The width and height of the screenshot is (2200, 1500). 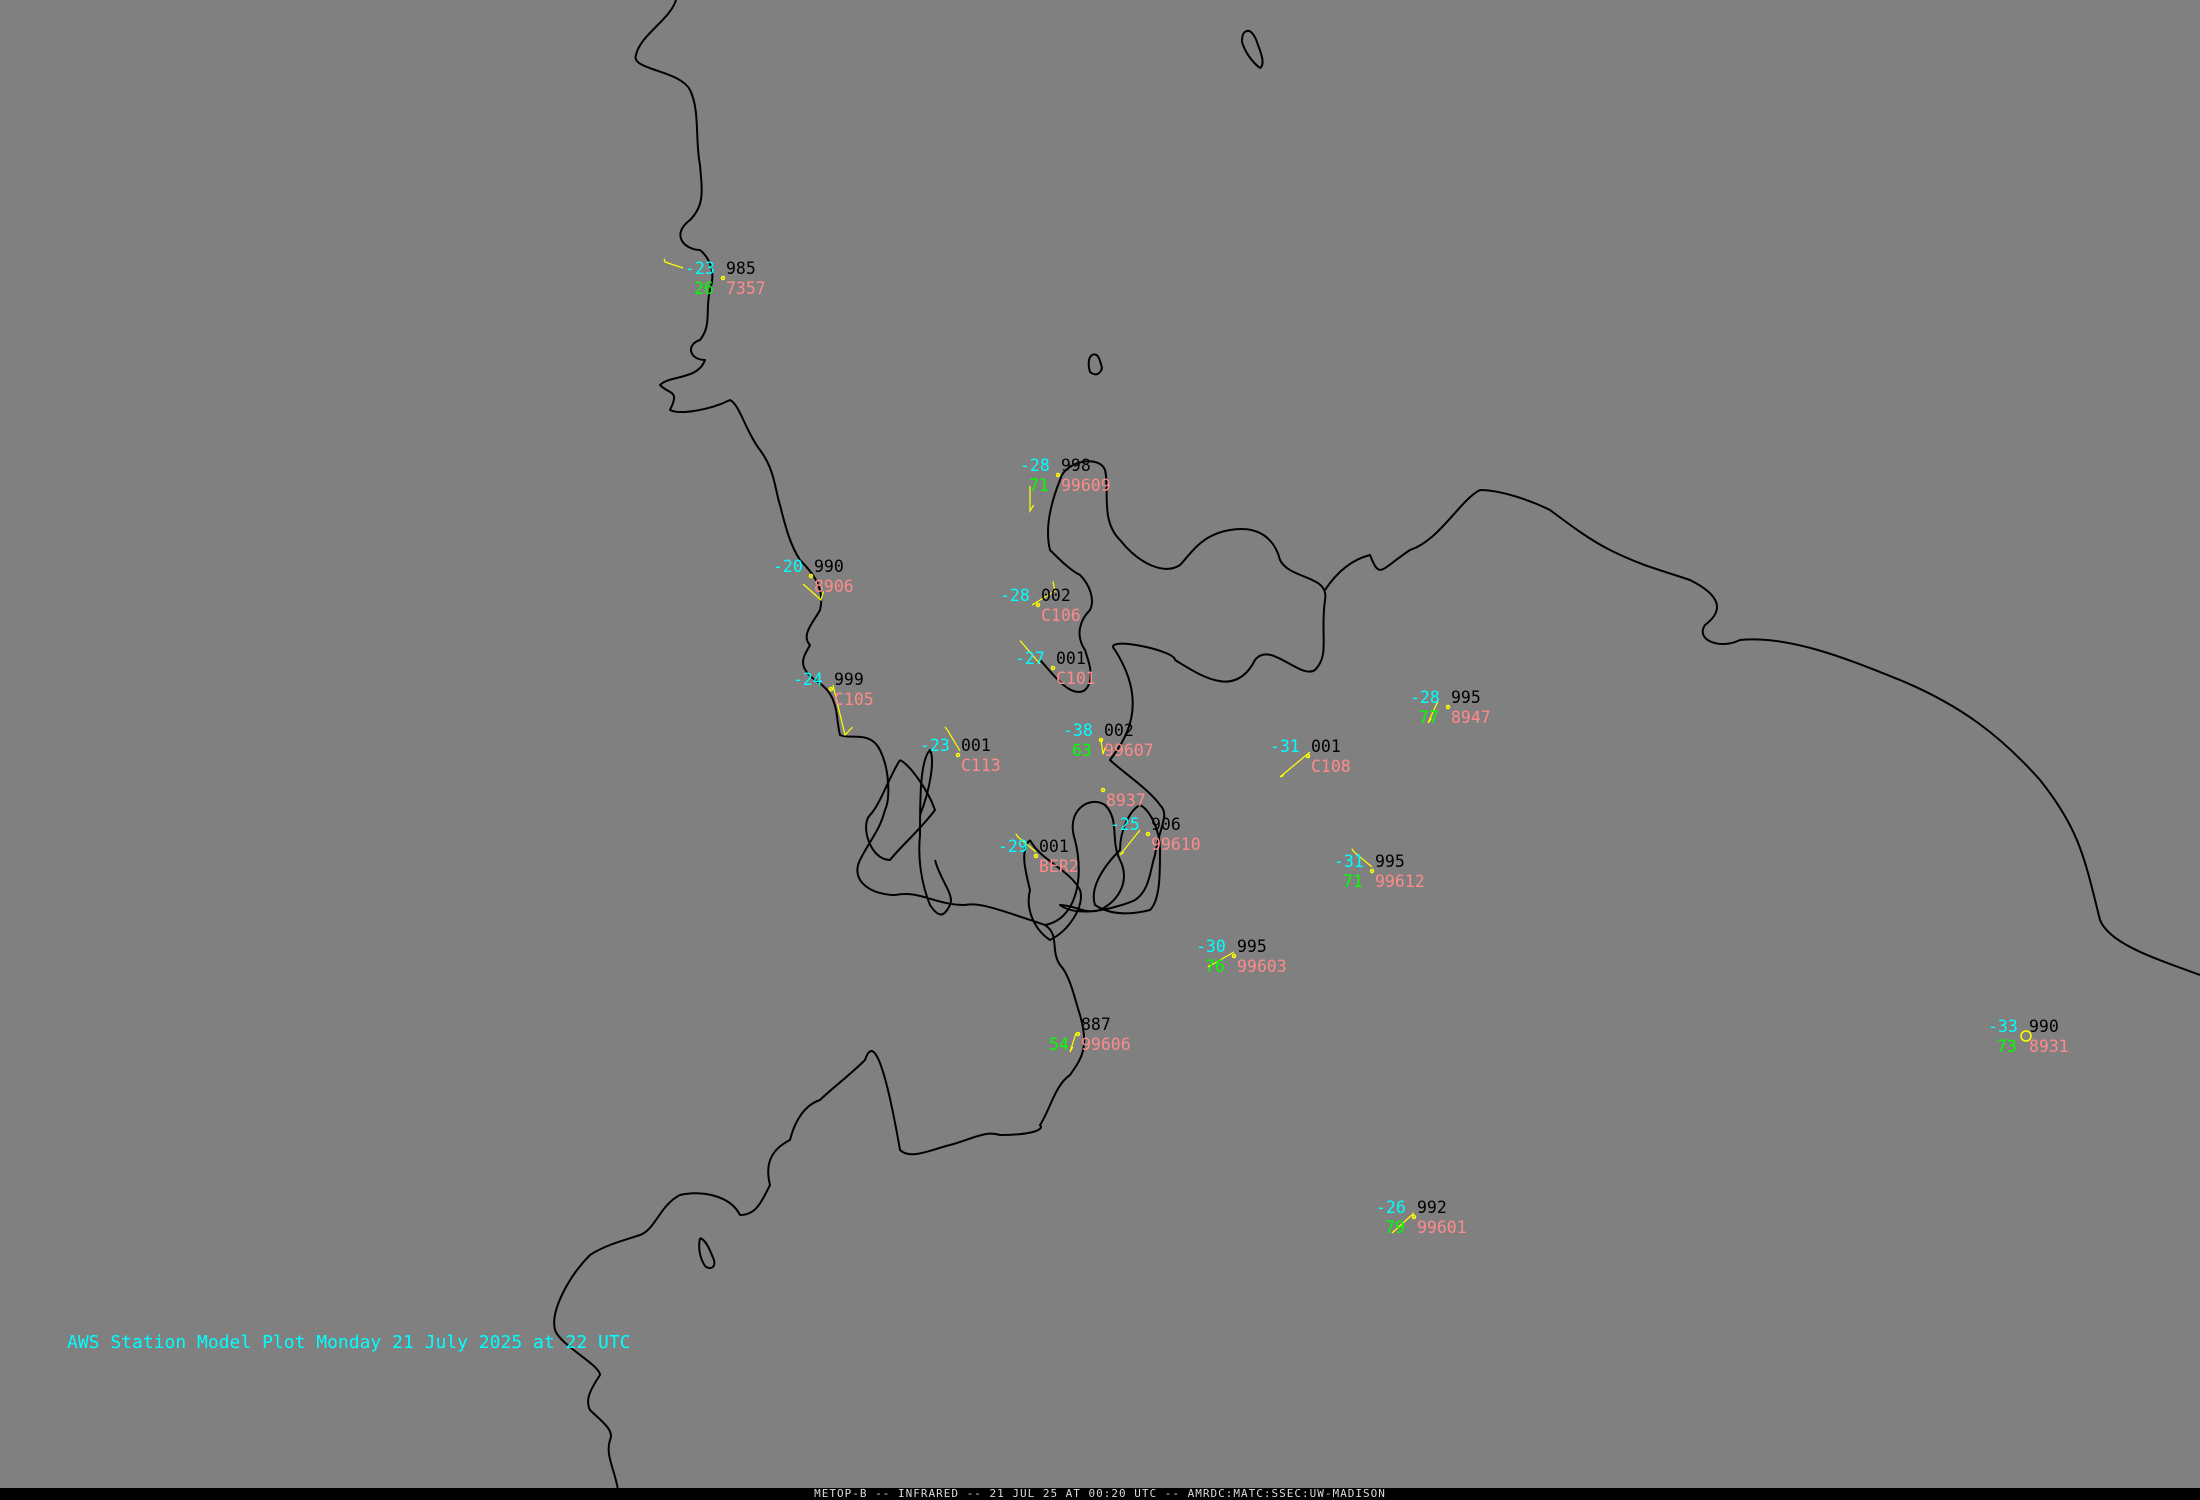 I want to click on station-humidity: 79, so click(x=1395, y=1227).